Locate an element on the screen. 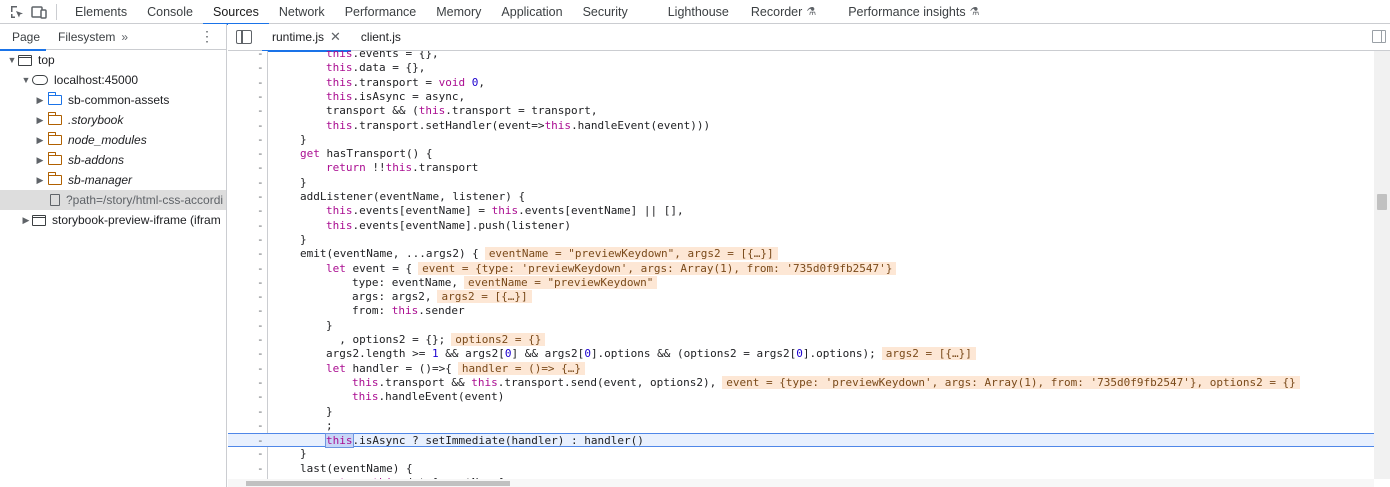  vertical-scroll-thumb is located at coordinates (1382, 202).